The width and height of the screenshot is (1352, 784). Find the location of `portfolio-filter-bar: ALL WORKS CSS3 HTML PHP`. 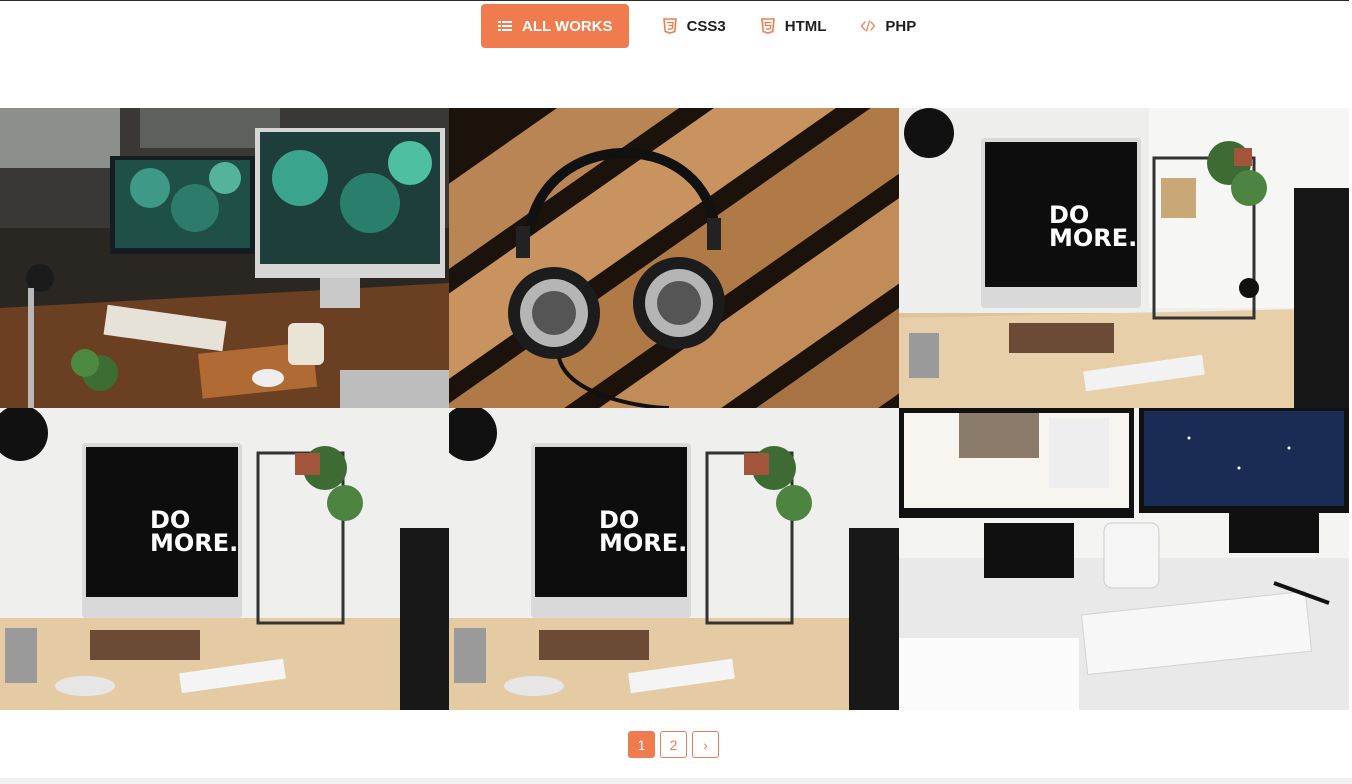

portfolio-filter-bar: ALL WORKS CSS3 HTML PHP is located at coordinates (708, 26).